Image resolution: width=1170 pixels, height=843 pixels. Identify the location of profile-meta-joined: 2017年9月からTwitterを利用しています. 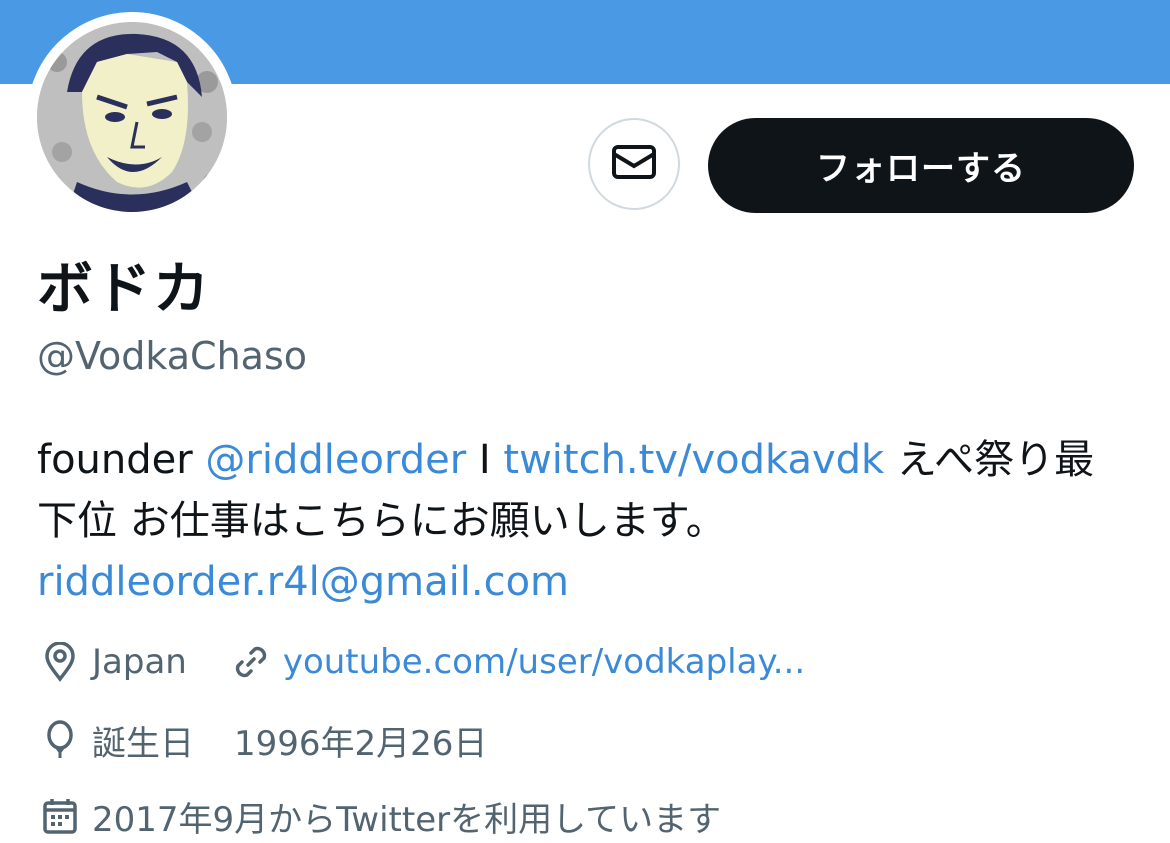
(381, 817).